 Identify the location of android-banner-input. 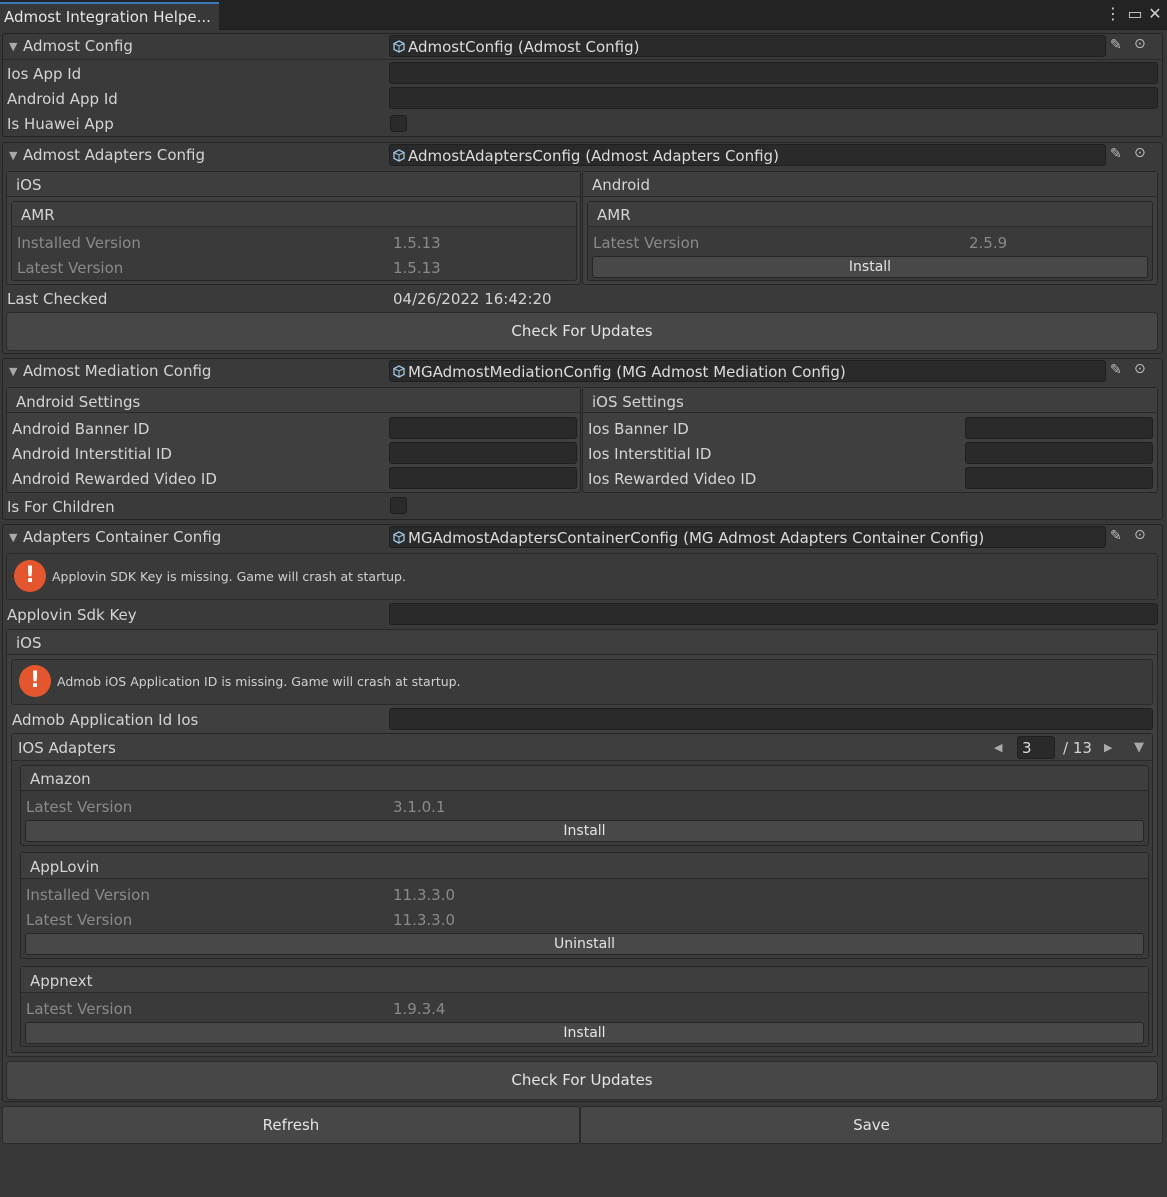
(483, 428).